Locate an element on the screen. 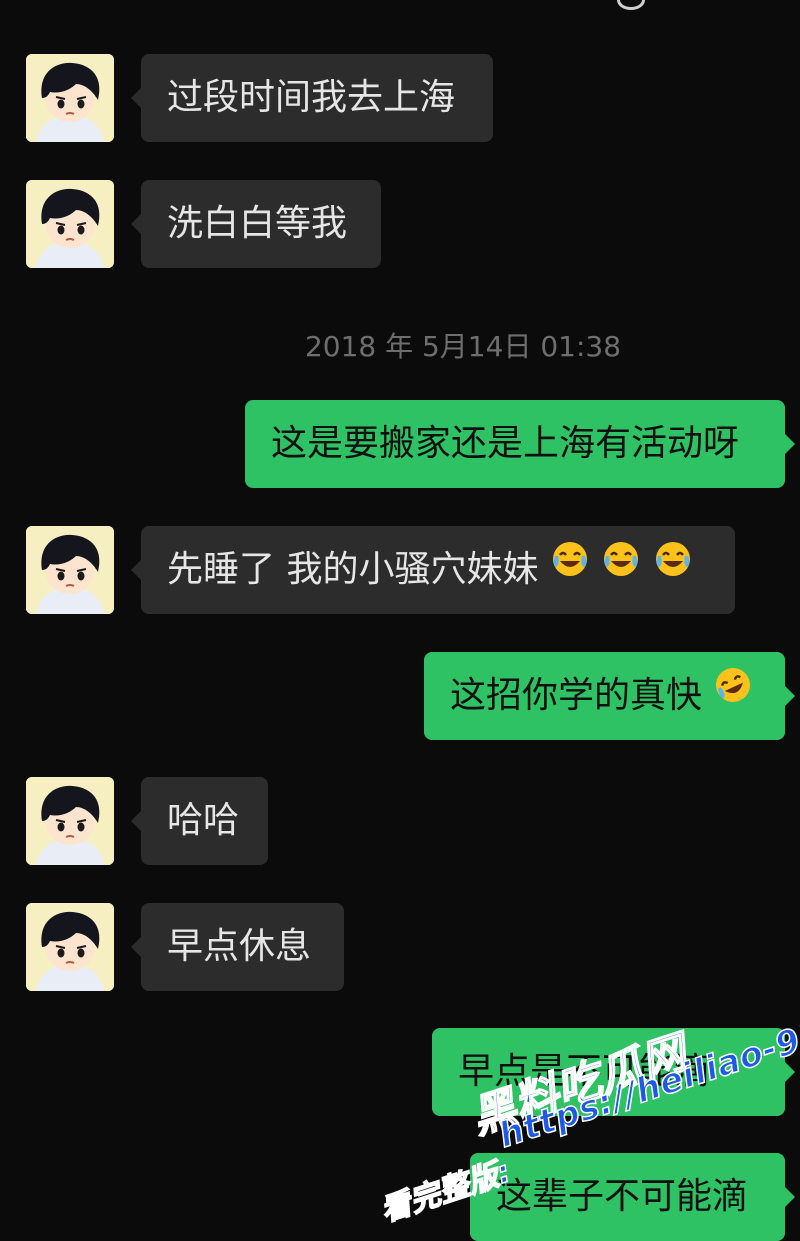  message-bubble: 先睡了 我的小骚穴妹妹 is located at coordinates (433, 569).